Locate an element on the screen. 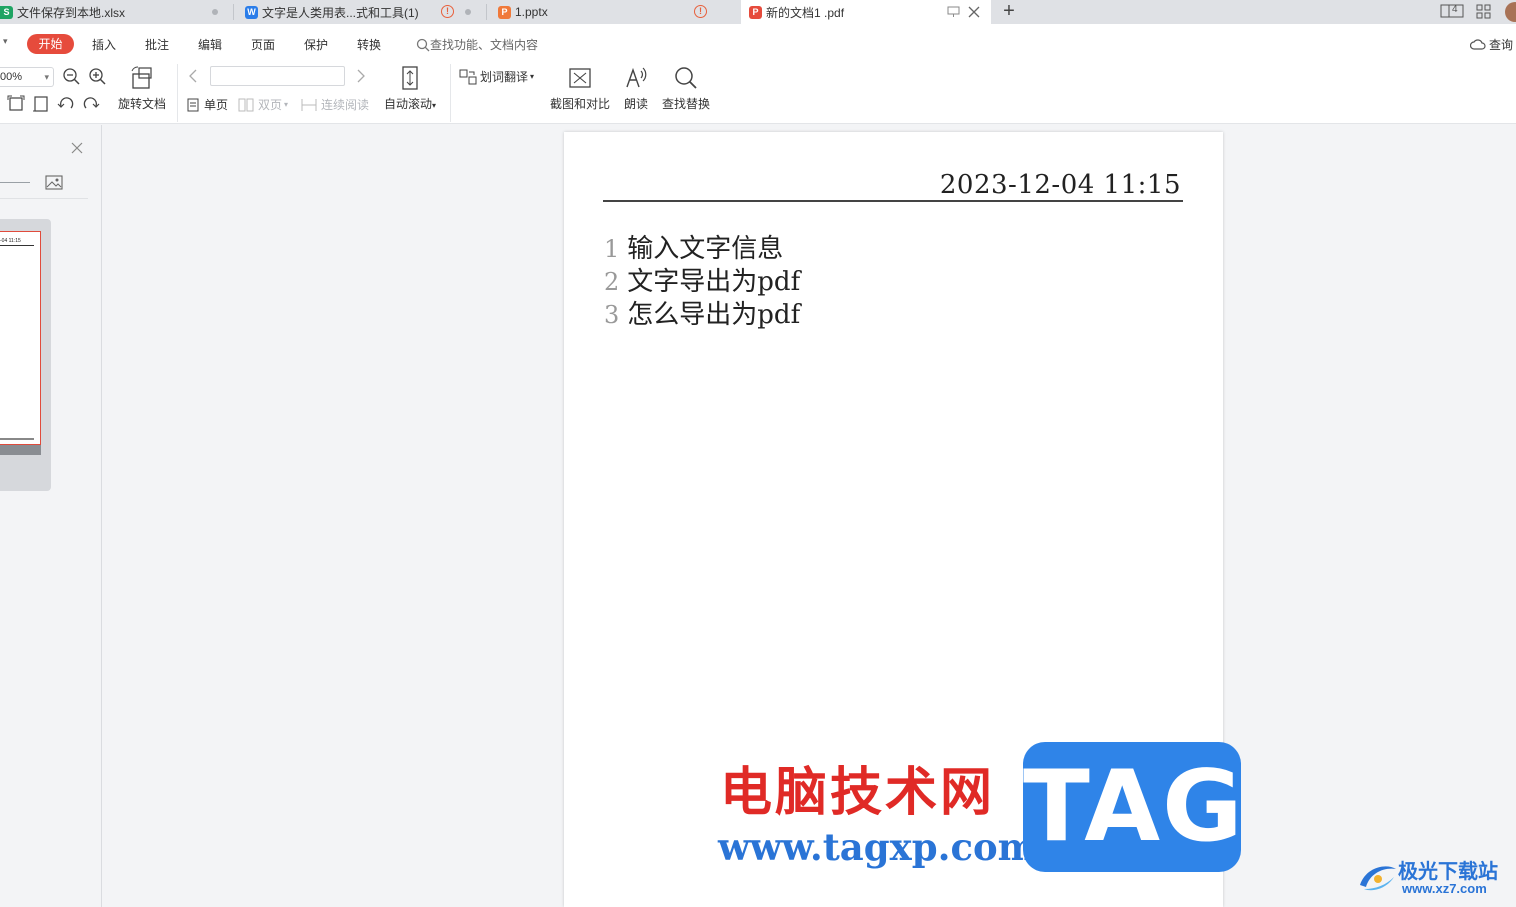 The height and width of the screenshot is (907, 1516). header-rule is located at coordinates (893, 201).